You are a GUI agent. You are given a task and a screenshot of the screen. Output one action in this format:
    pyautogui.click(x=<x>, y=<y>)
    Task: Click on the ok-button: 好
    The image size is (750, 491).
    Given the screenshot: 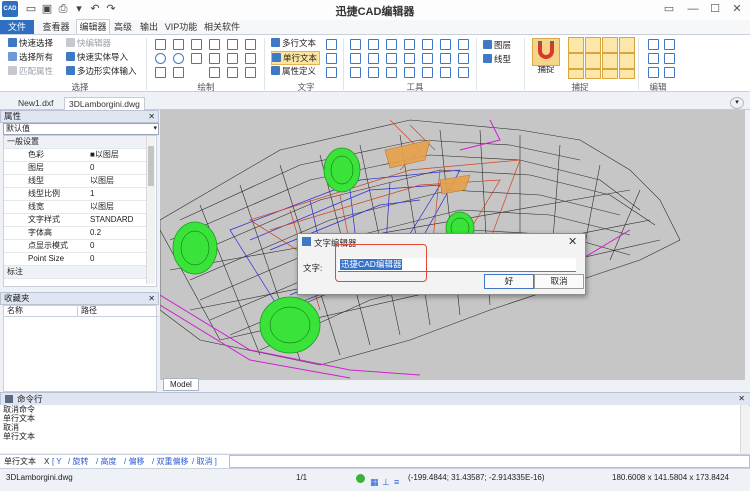 What is the action you would take?
    pyautogui.click(x=509, y=281)
    